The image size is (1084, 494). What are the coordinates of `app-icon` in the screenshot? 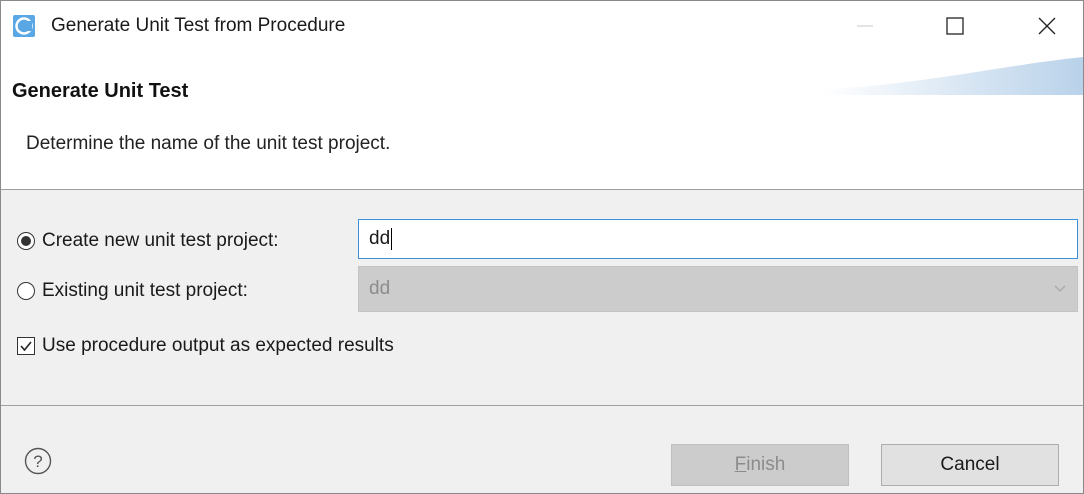 It's located at (24, 26).